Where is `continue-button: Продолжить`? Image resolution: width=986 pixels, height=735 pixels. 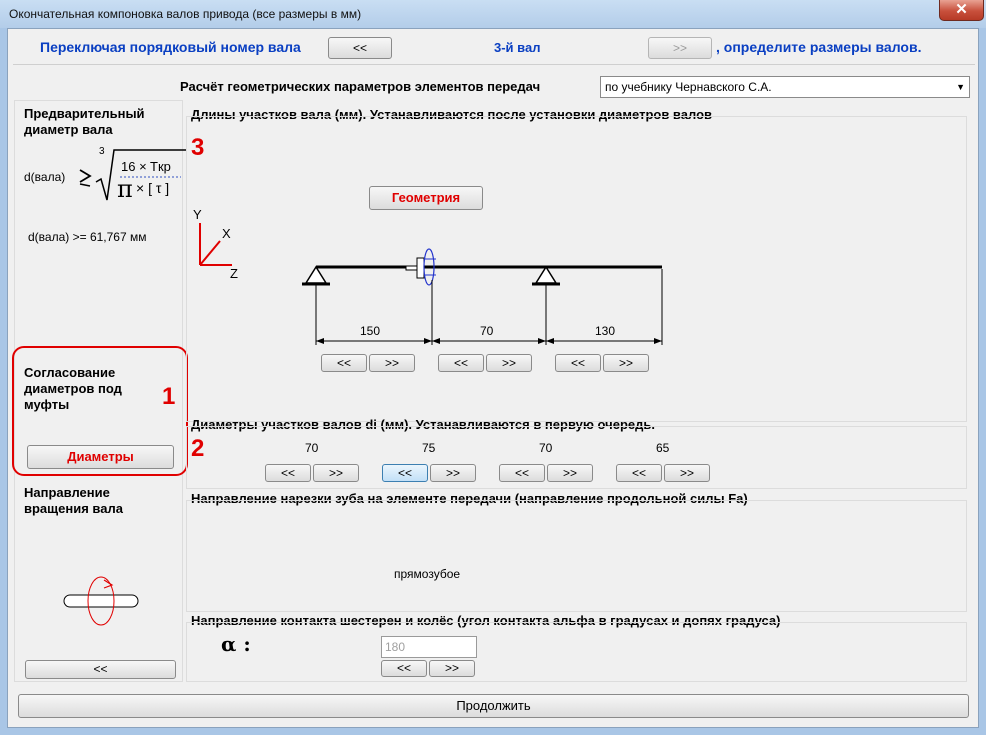 continue-button: Продолжить is located at coordinates (493, 706).